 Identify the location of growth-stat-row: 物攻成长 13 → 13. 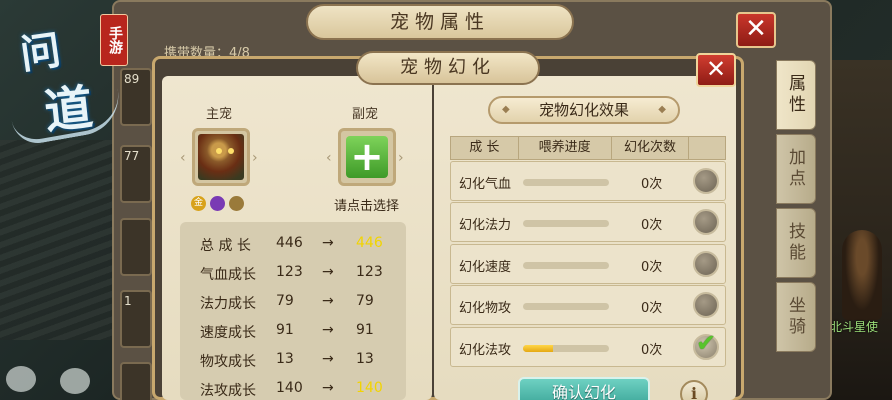
(293, 360).